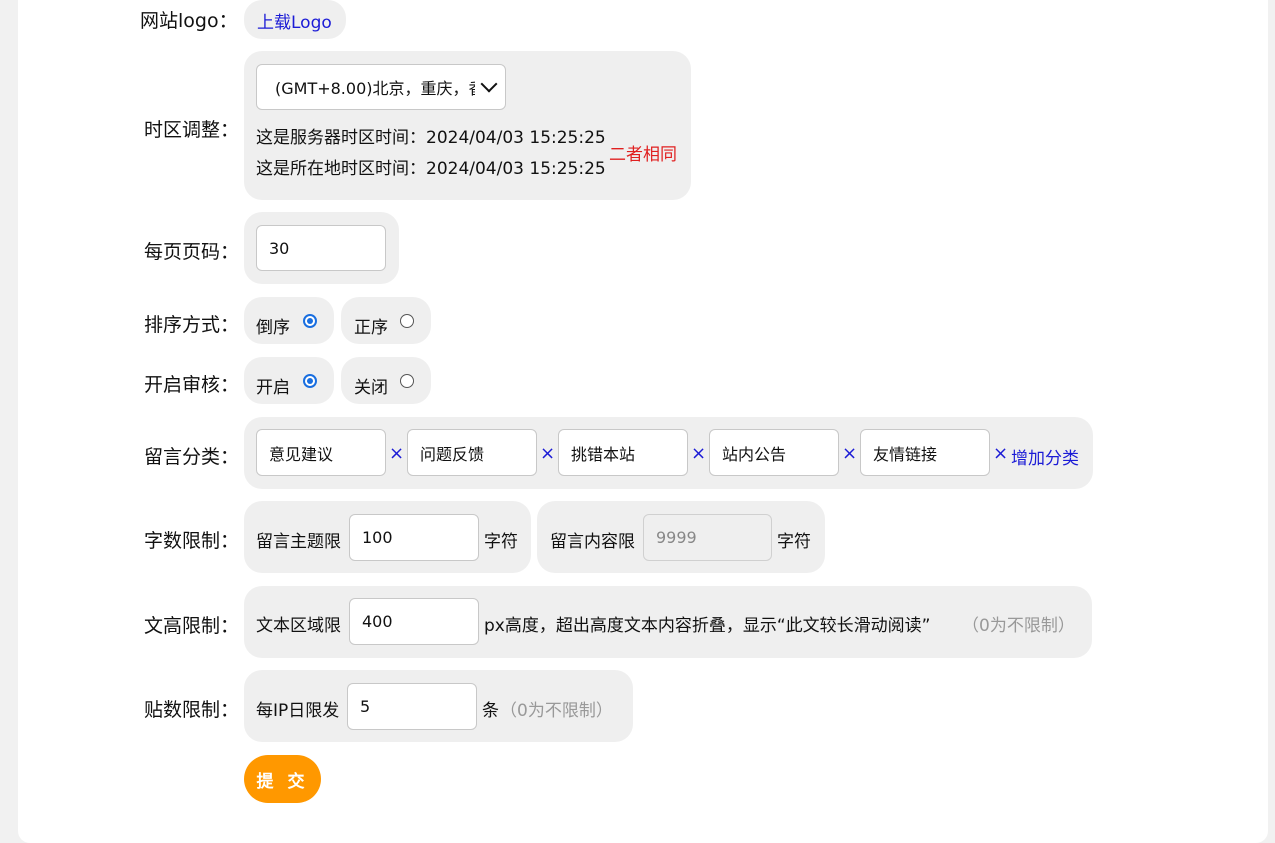 The height and width of the screenshot is (843, 1275). Describe the element at coordinates (310, 321) in the screenshot. I see `sort-desc-radio` at that location.